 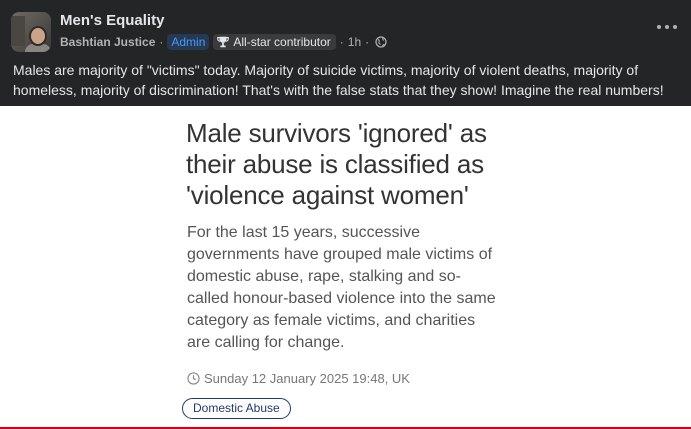 I want to click on timestamp-text: Sunday 12 January 2025 19:48, UK, so click(x=307, y=378).